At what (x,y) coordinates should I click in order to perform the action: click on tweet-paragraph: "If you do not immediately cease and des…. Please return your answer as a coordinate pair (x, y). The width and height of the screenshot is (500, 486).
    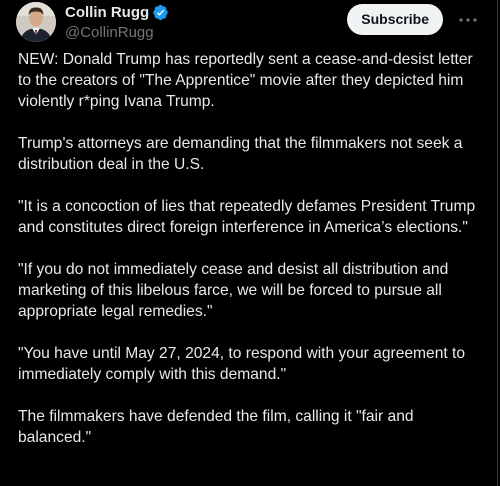
    Looking at the image, I should click on (233, 290).